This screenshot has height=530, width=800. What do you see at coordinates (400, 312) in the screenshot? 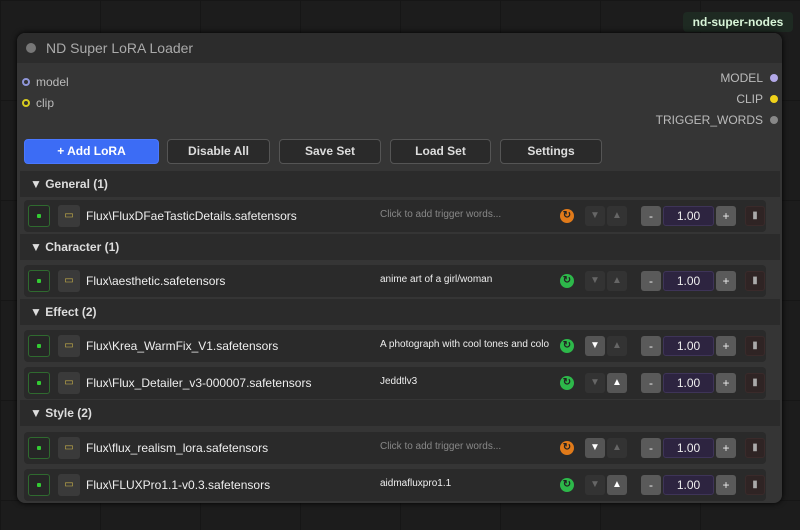
I see `group-header: ▼ Effect (2)` at bounding box center [400, 312].